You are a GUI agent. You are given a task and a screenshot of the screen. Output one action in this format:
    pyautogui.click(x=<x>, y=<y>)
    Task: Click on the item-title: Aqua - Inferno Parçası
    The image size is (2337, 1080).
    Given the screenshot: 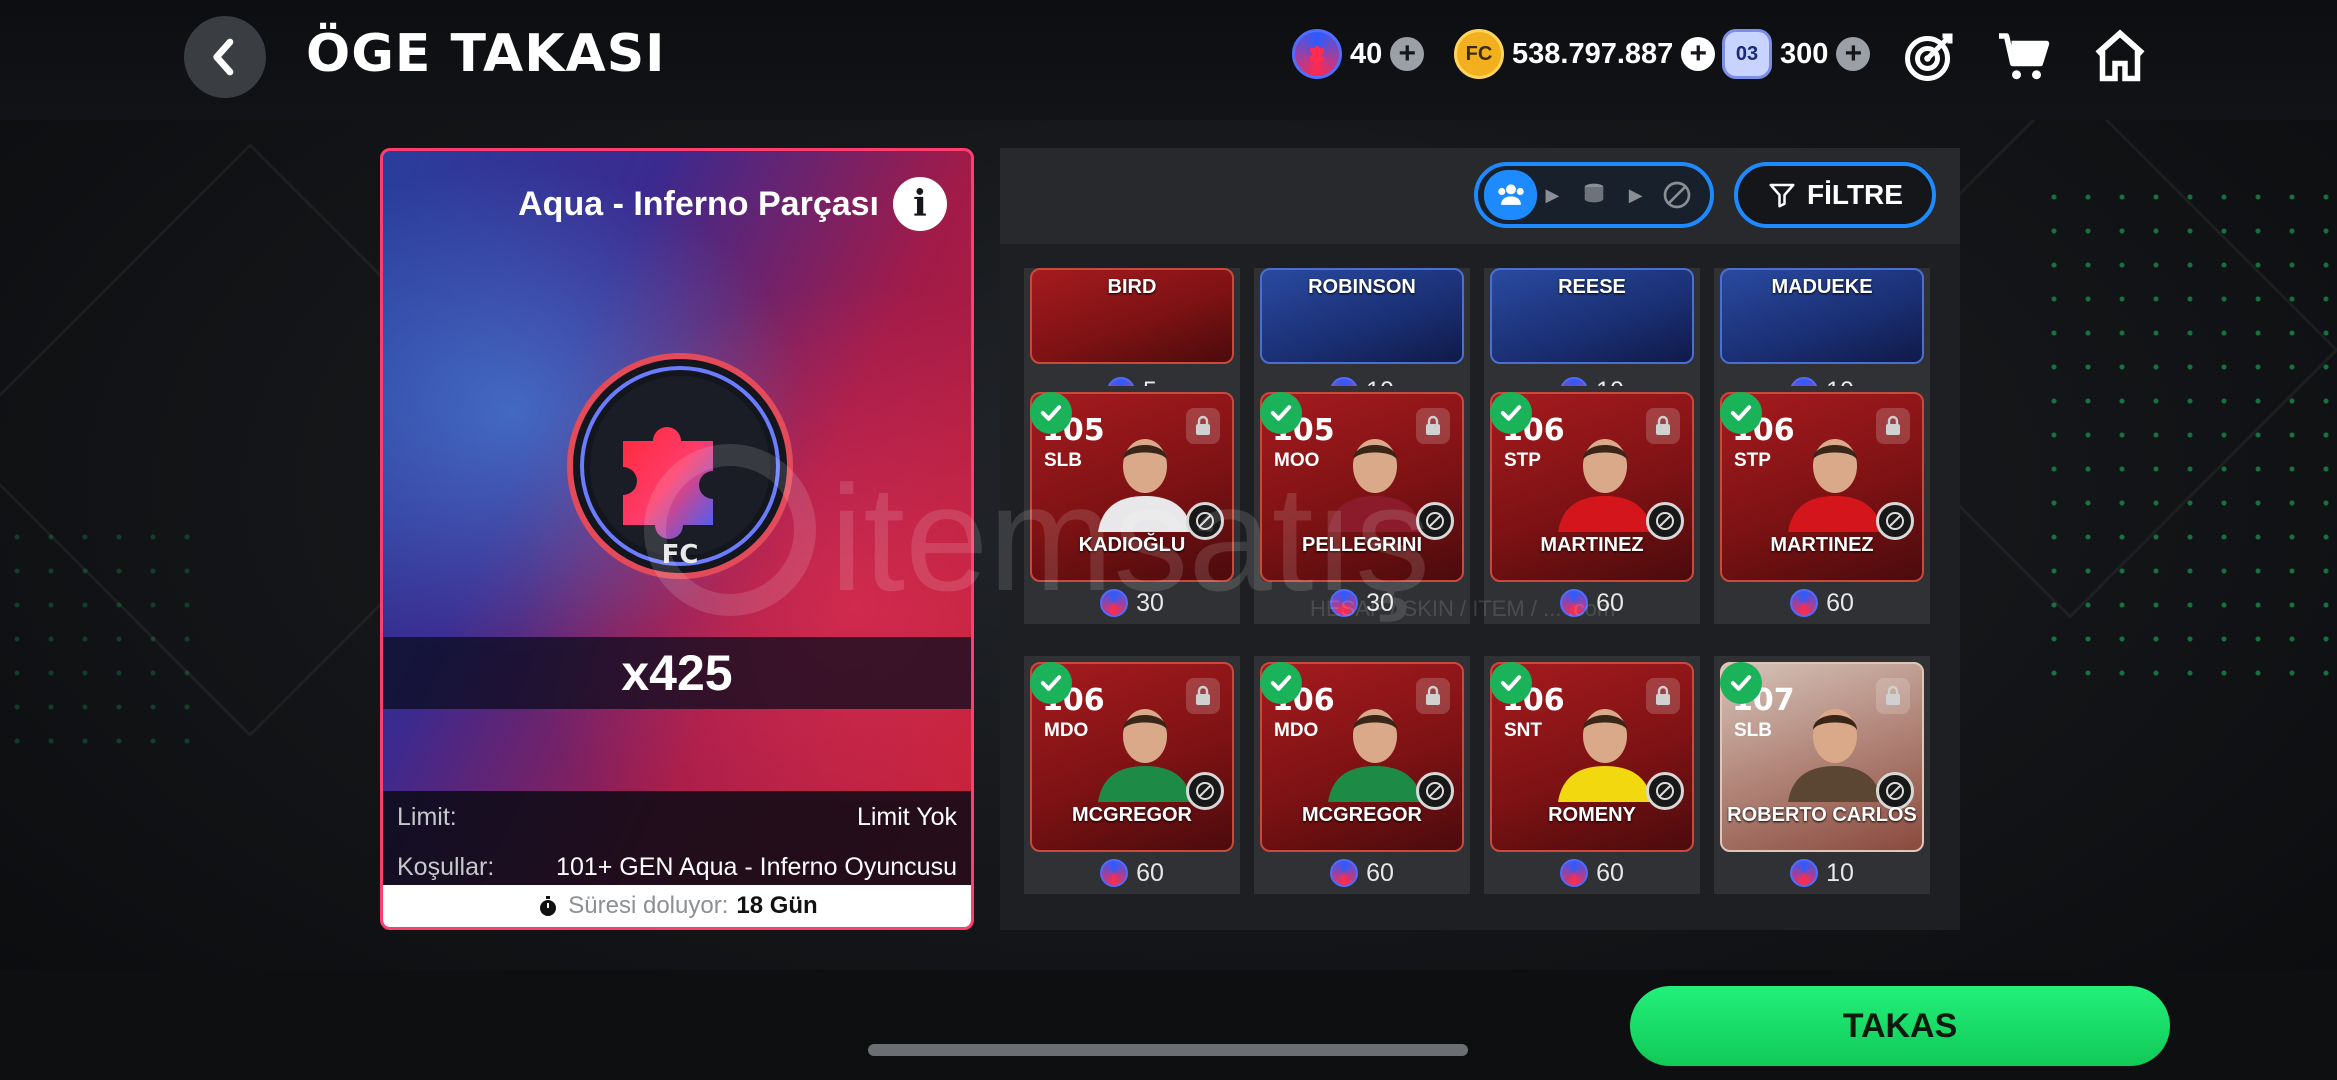 What is the action you would take?
    pyautogui.click(x=698, y=204)
    